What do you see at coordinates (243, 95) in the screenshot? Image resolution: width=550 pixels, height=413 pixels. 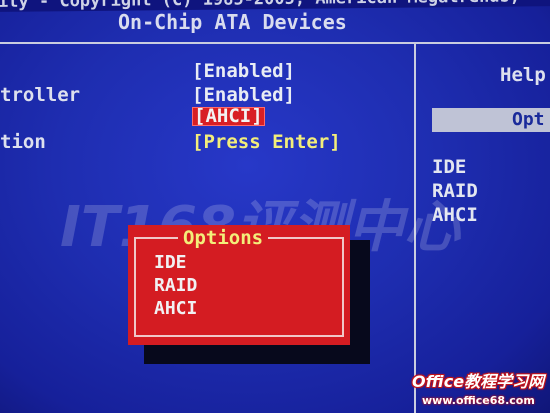 I see `setting-value-enabled-2: [Enabled]` at bounding box center [243, 95].